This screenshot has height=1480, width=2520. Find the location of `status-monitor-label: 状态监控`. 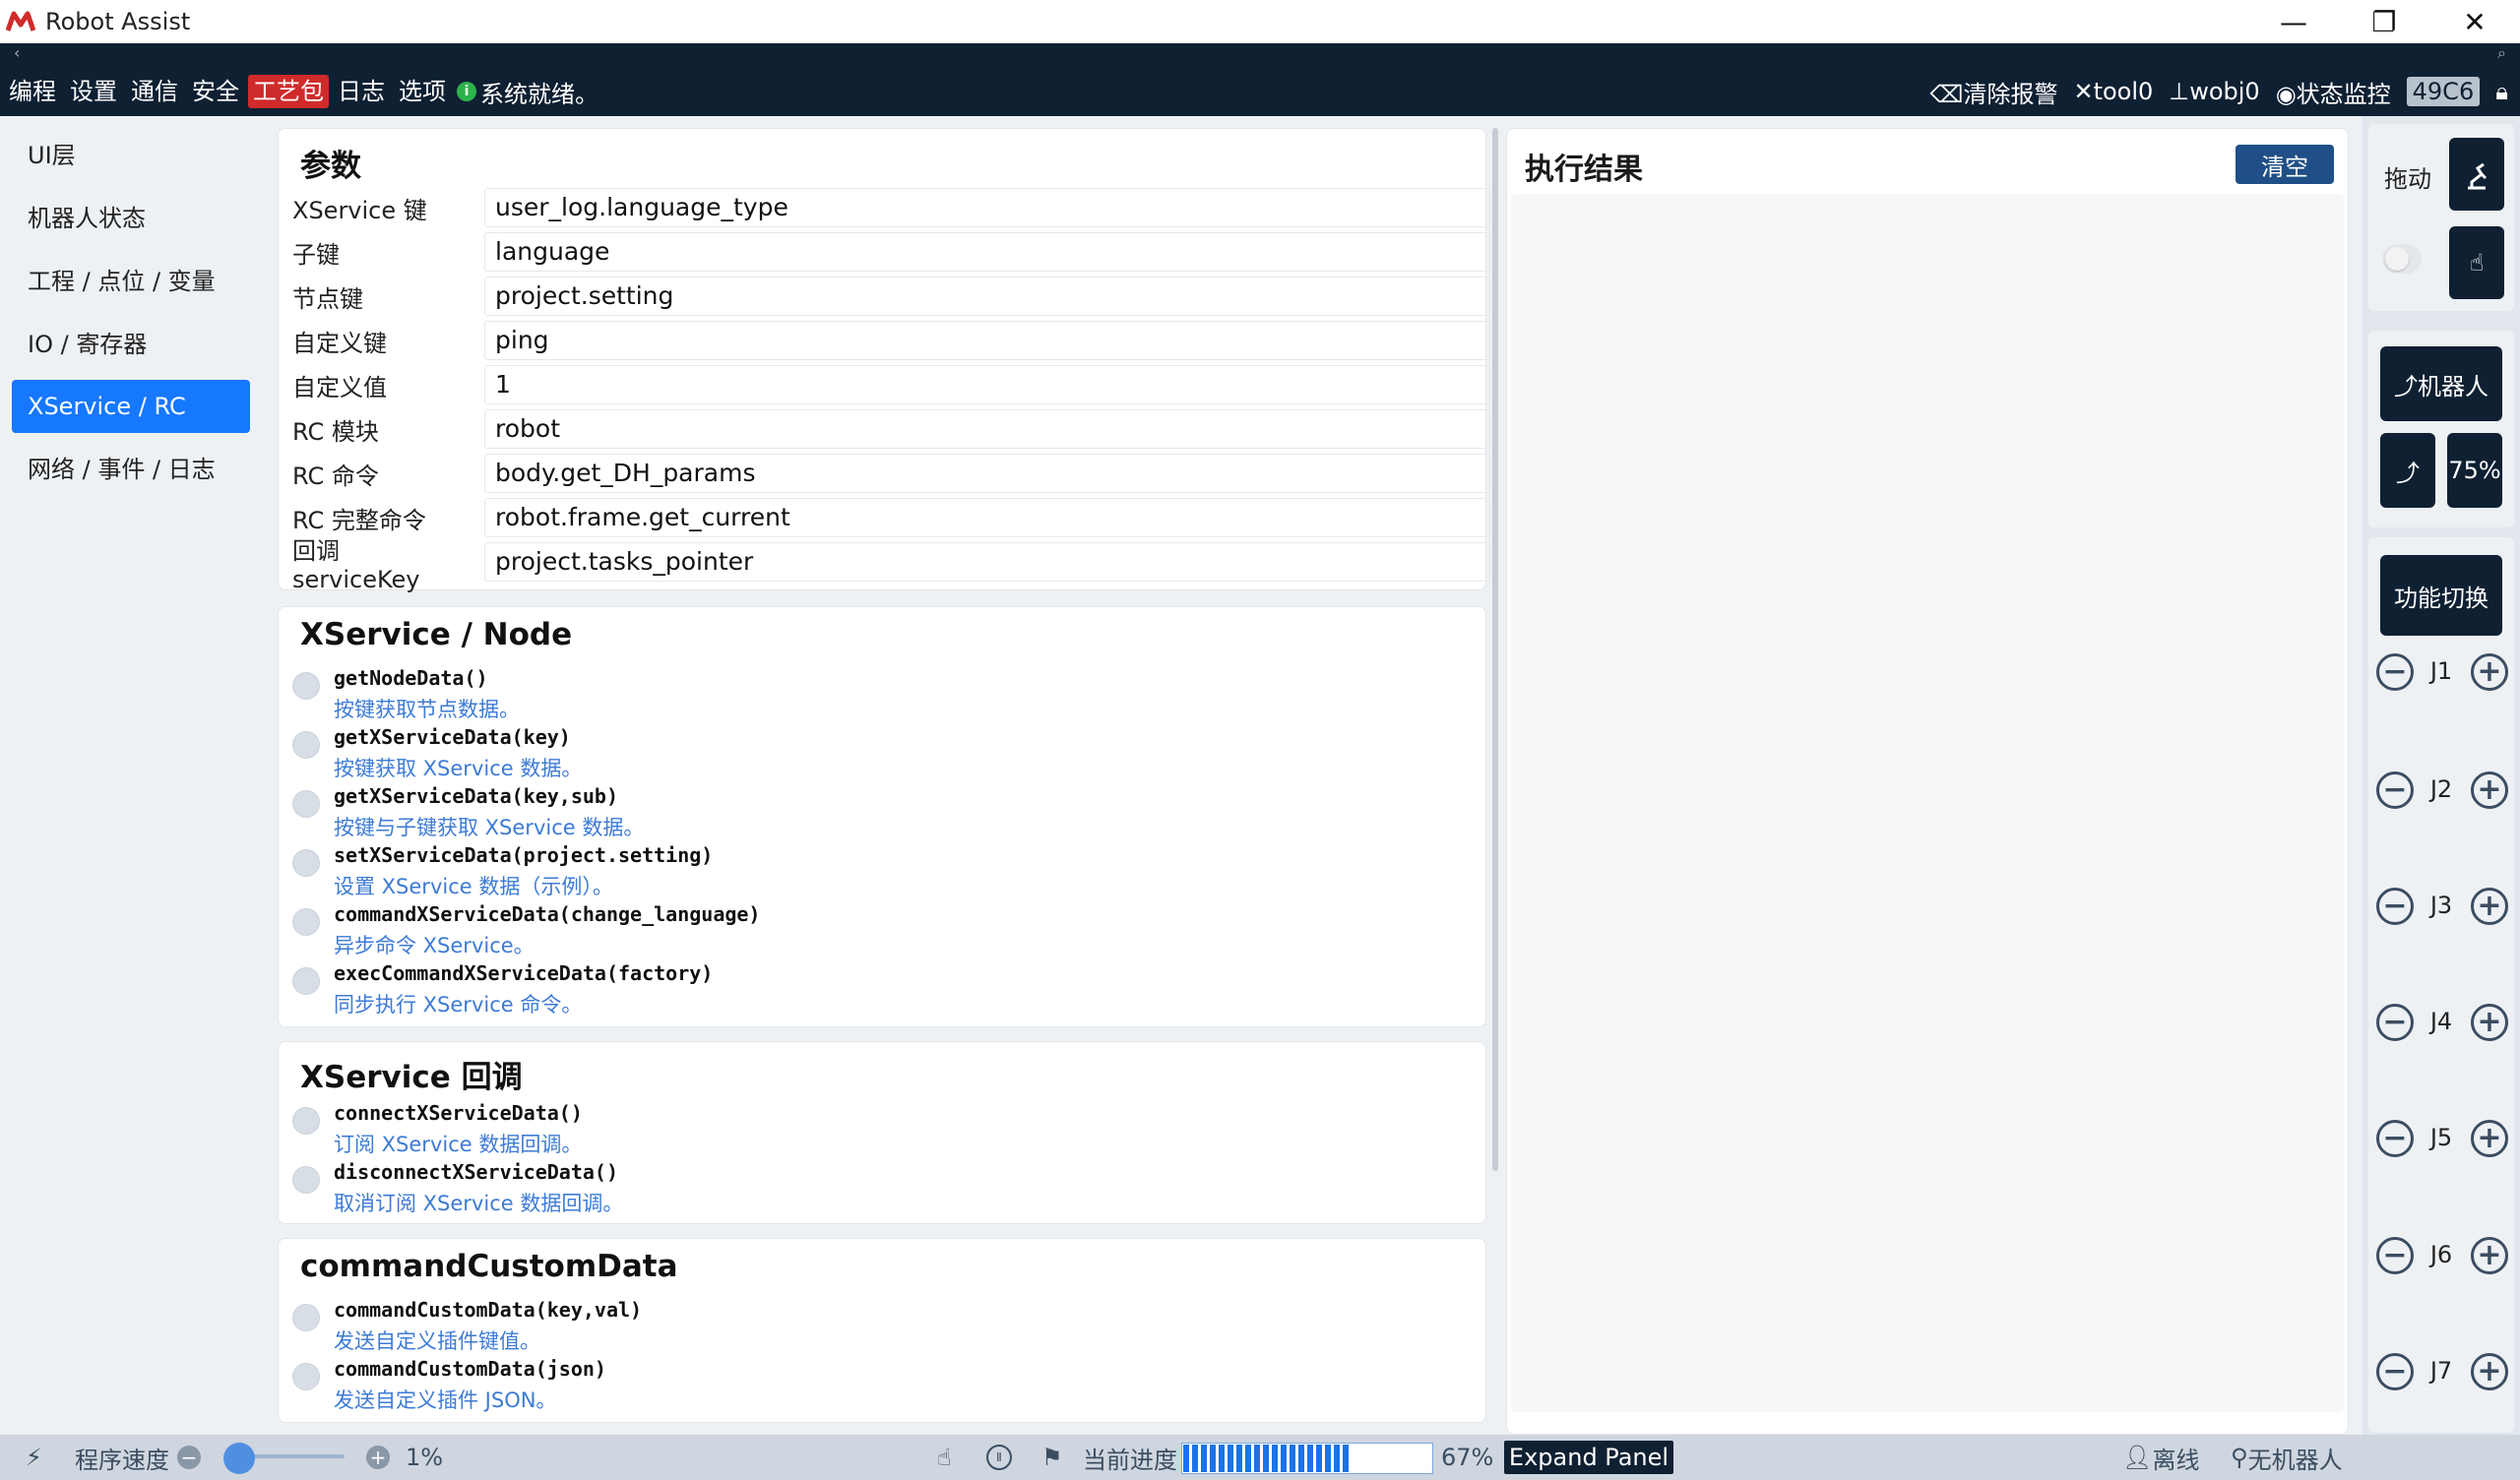

status-monitor-label: 状态监控 is located at coordinates (2343, 94).